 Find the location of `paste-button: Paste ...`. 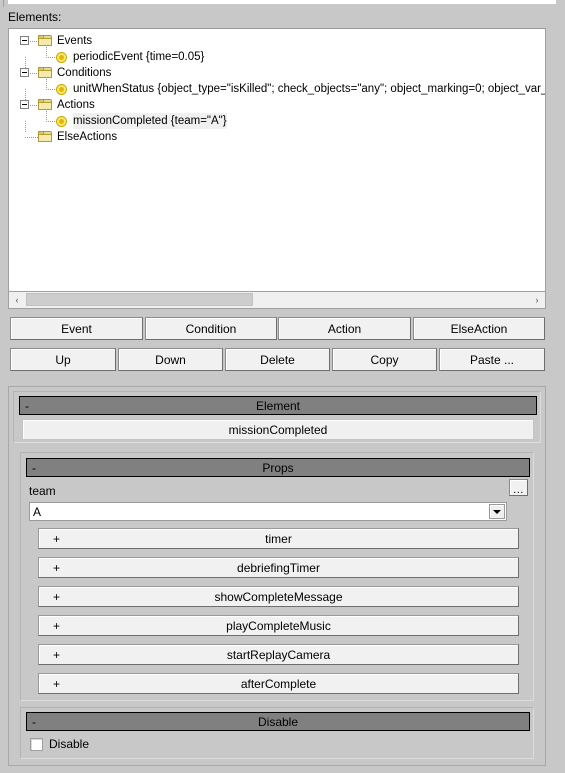

paste-button: Paste ... is located at coordinates (492, 359).